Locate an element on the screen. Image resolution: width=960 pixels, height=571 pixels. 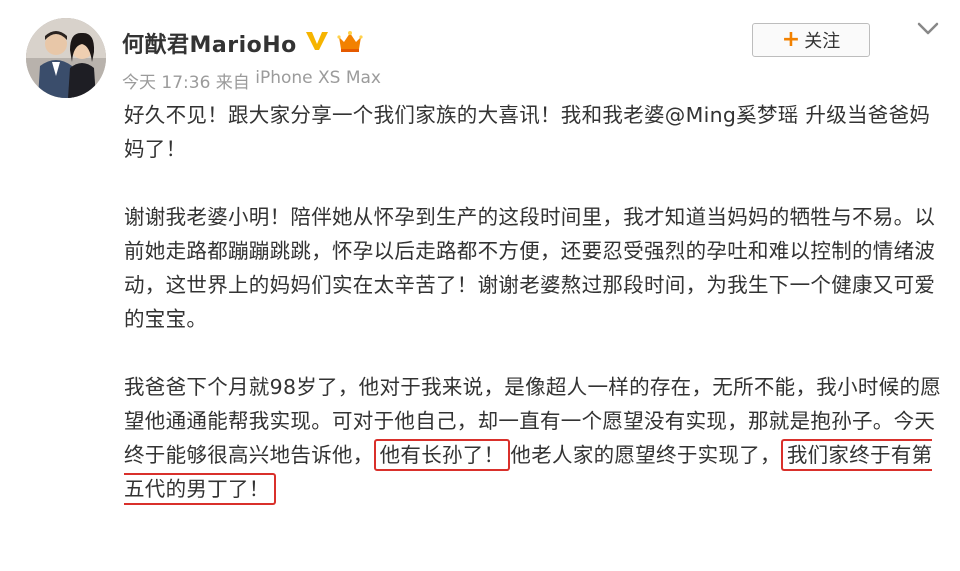
member-crown-icon is located at coordinates (350, 43).